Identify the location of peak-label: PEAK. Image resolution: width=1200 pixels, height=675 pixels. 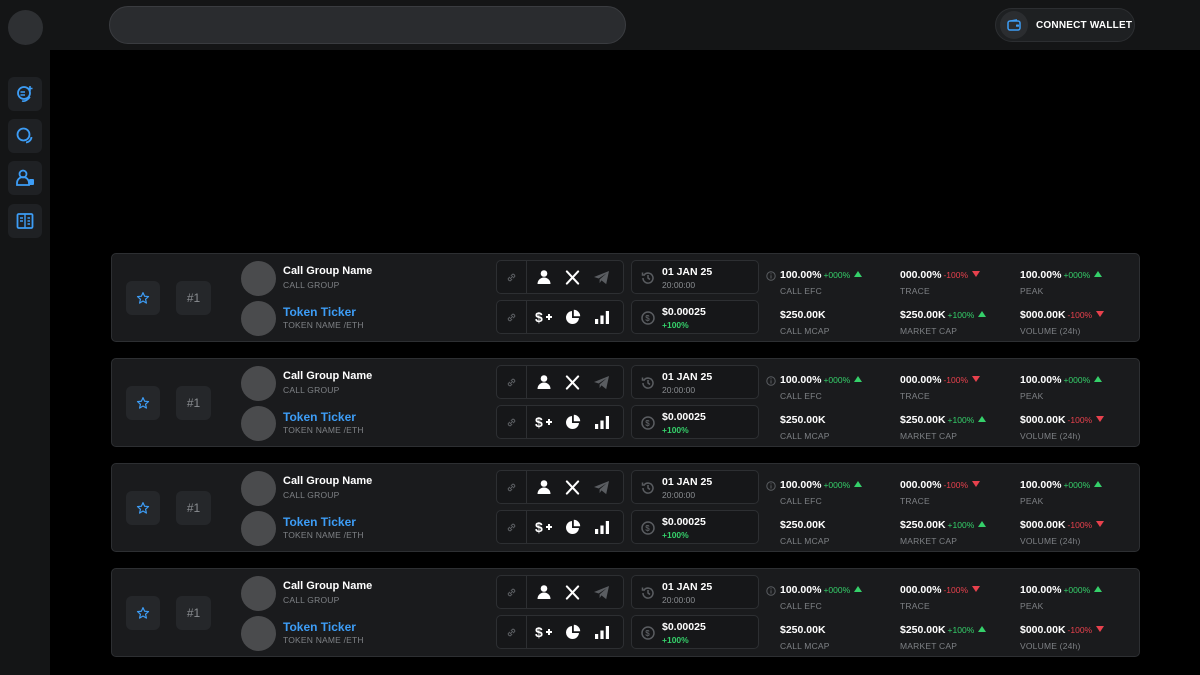
(1032, 606).